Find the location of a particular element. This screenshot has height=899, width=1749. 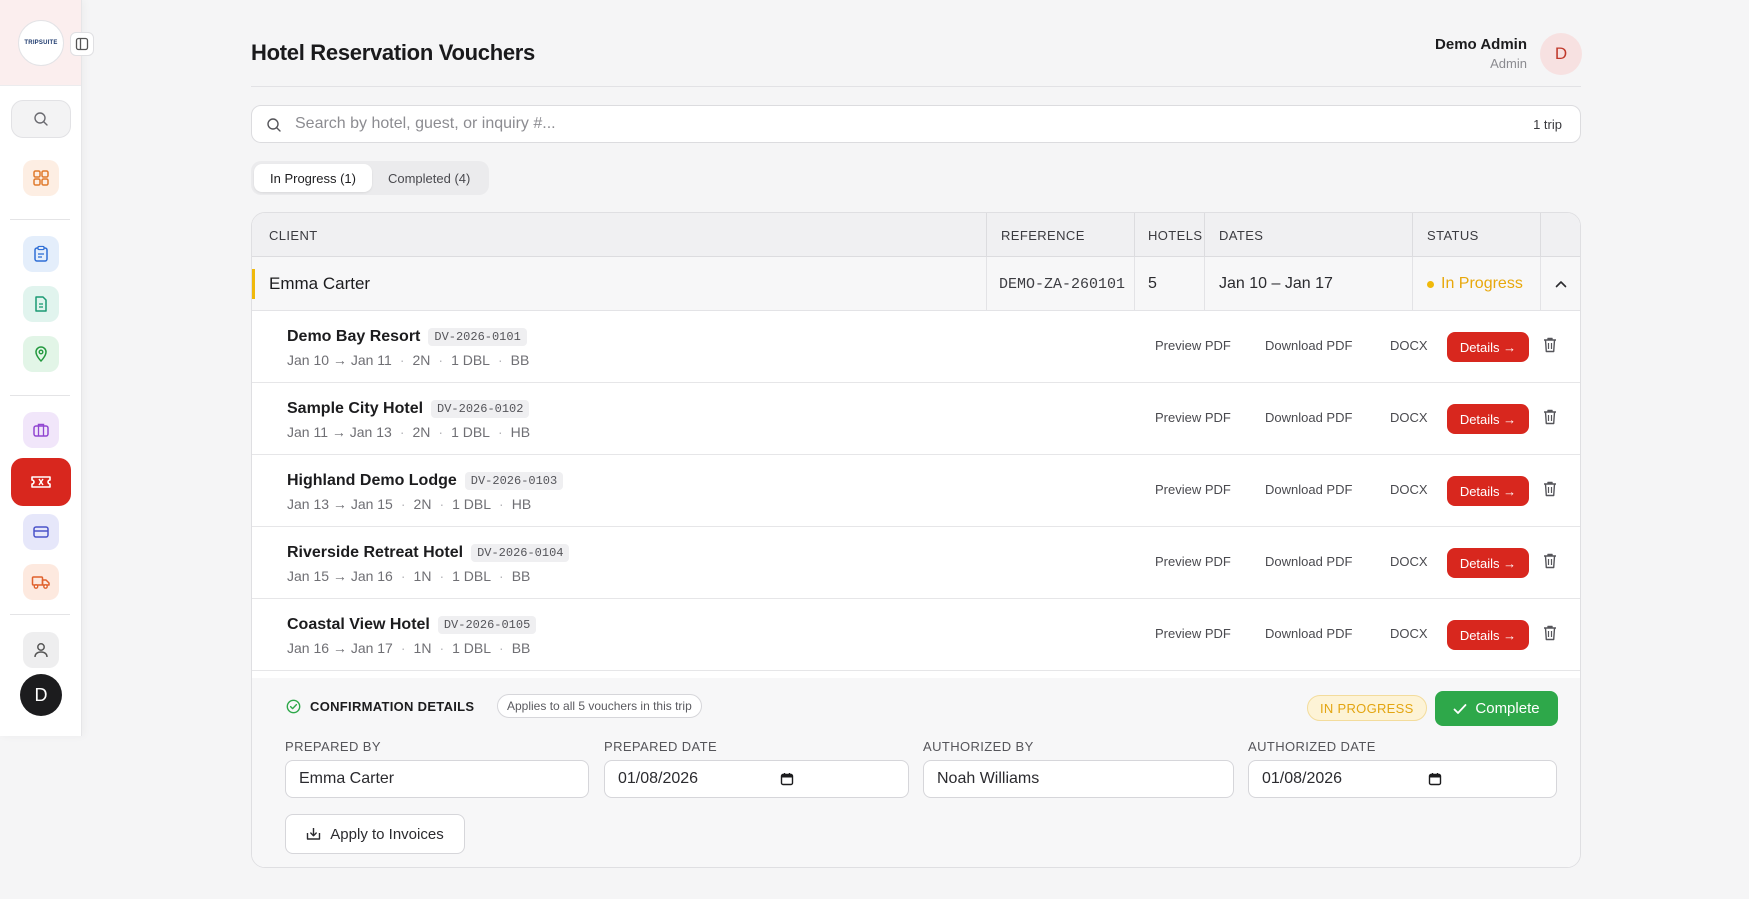

trip-status: In Progress is located at coordinates (1477, 284).